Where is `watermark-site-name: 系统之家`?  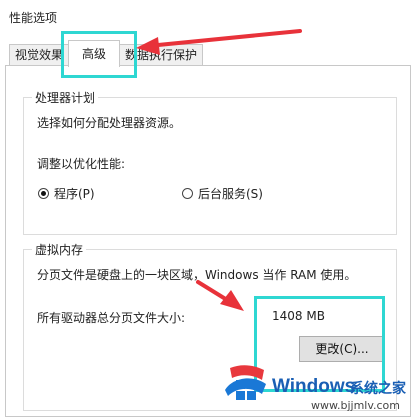 watermark-site-name: 系统之家 is located at coordinates (378, 389).